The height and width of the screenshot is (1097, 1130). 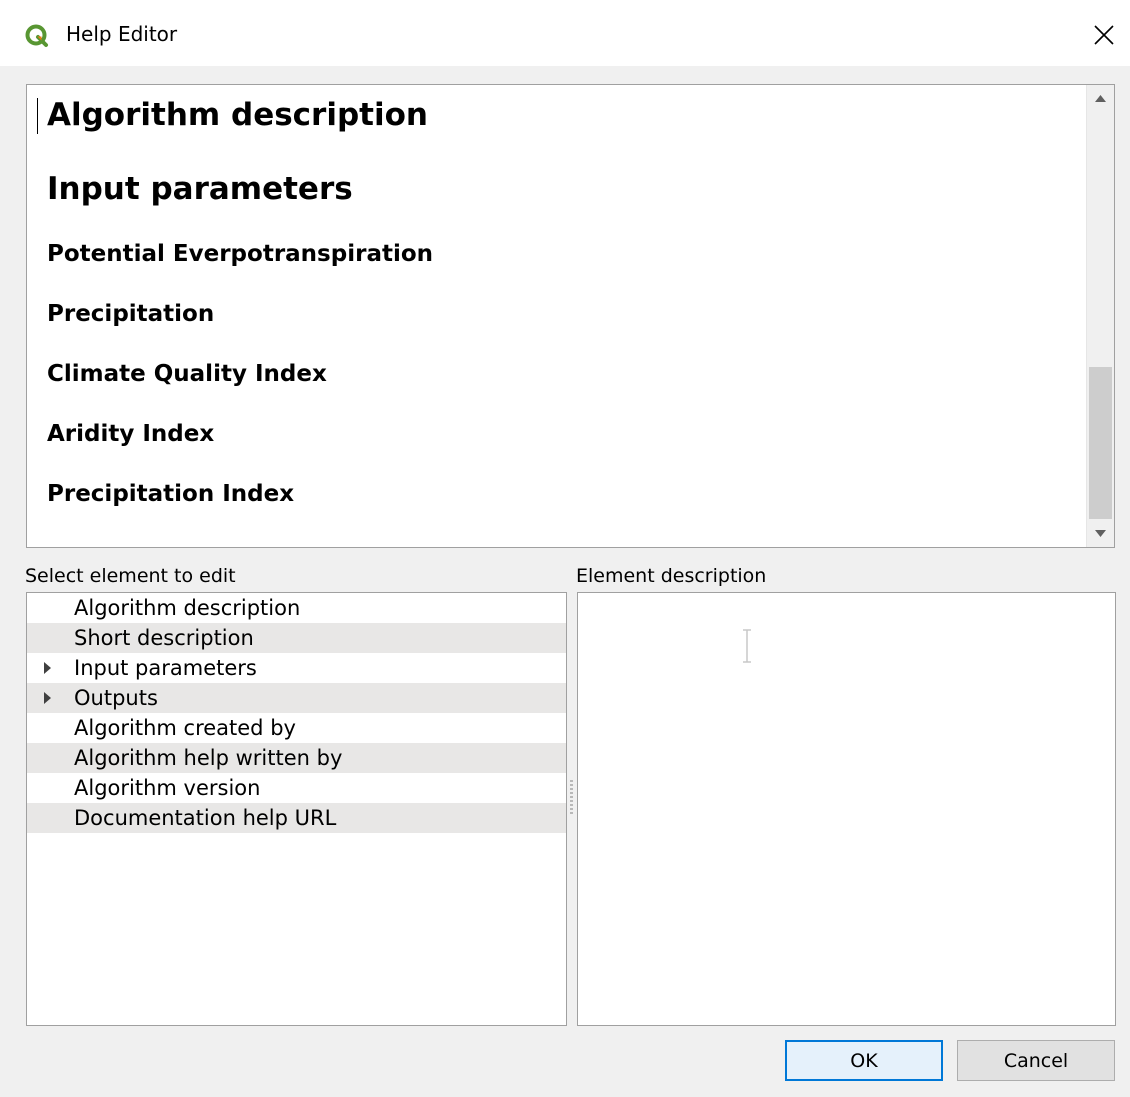 I want to click on tree-item-label: Short description, so click(x=164, y=638).